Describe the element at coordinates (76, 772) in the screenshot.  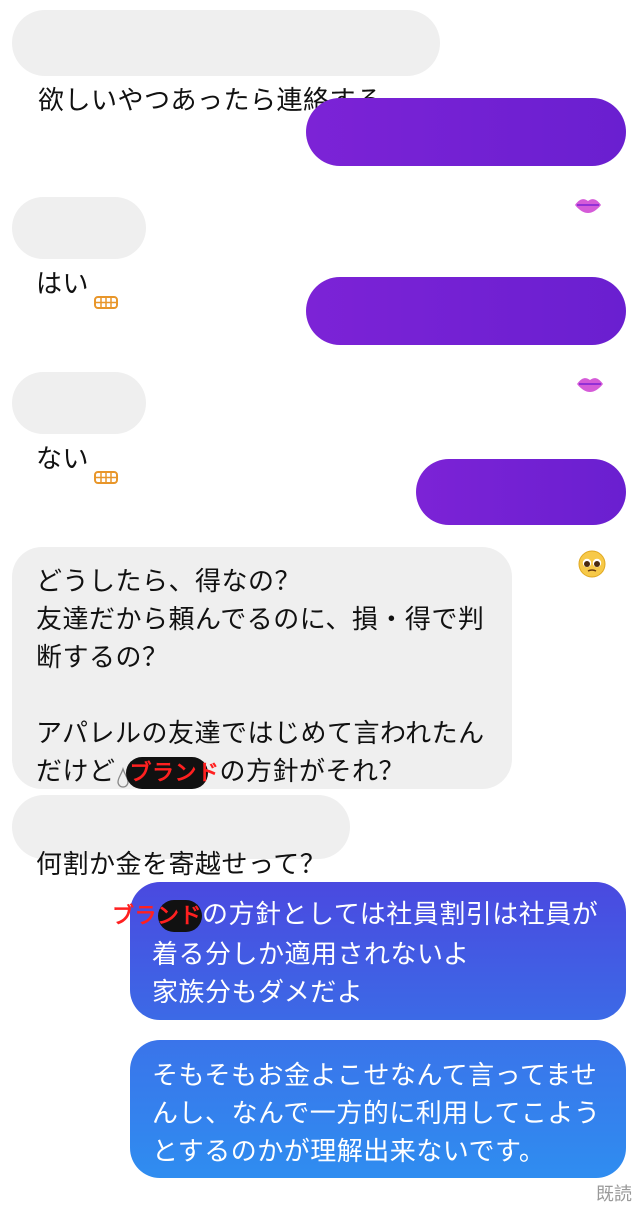
I see `message-text-fragment: だけど` at that location.